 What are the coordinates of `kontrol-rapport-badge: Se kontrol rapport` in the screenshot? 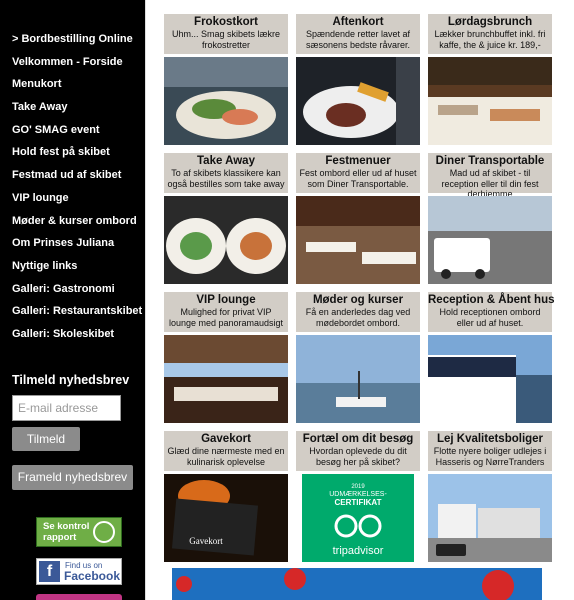 It's located at (79, 532).